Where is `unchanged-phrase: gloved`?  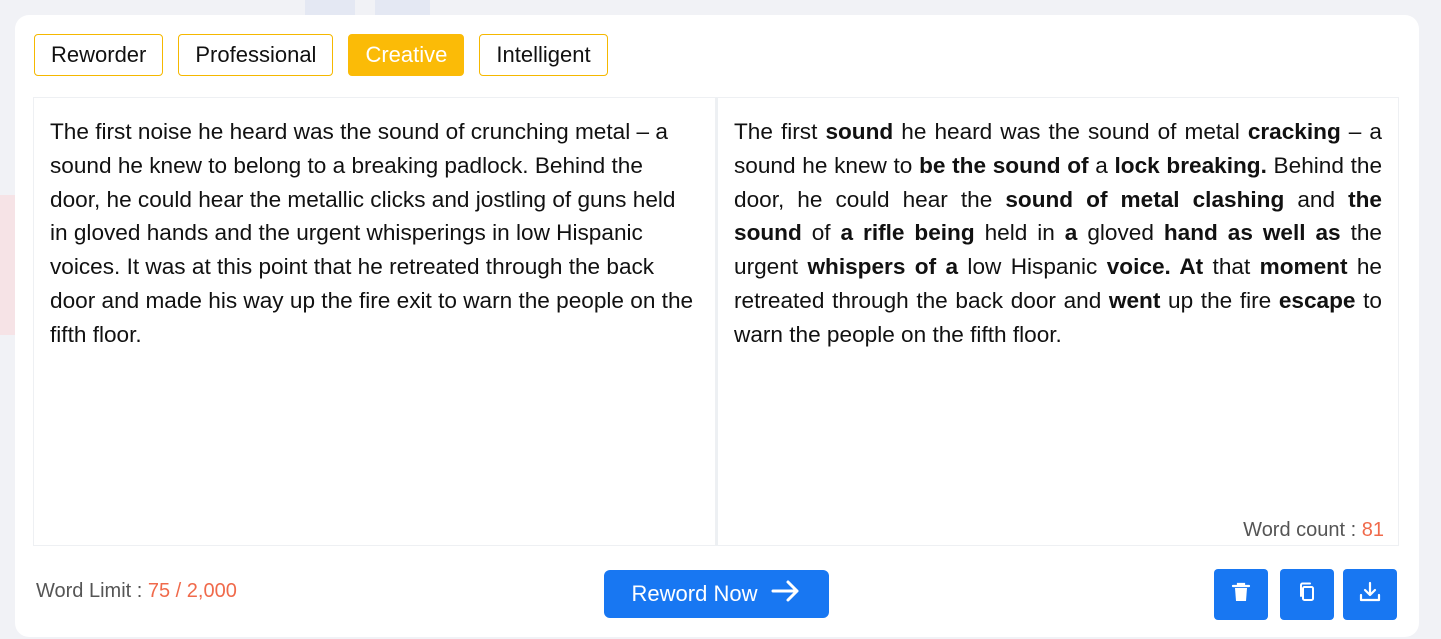 unchanged-phrase: gloved is located at coordinates (1120, 233).